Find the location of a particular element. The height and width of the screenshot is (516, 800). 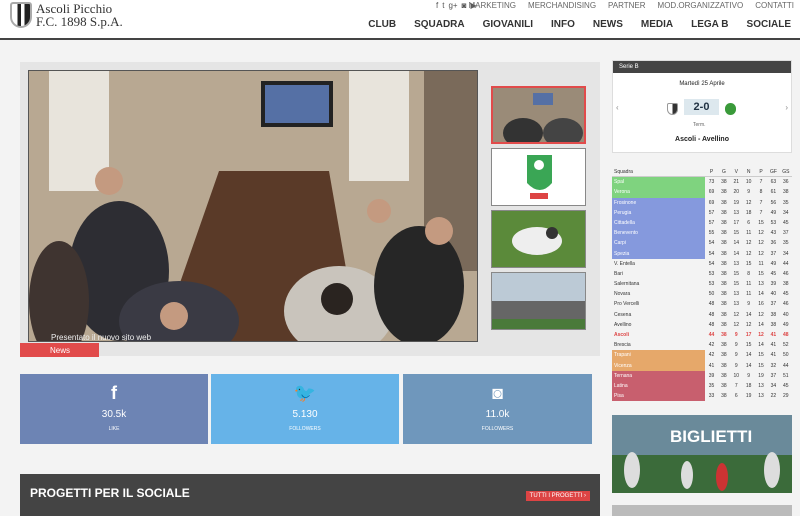

serie-b-logo-icon is located at coordinates (538, 177).